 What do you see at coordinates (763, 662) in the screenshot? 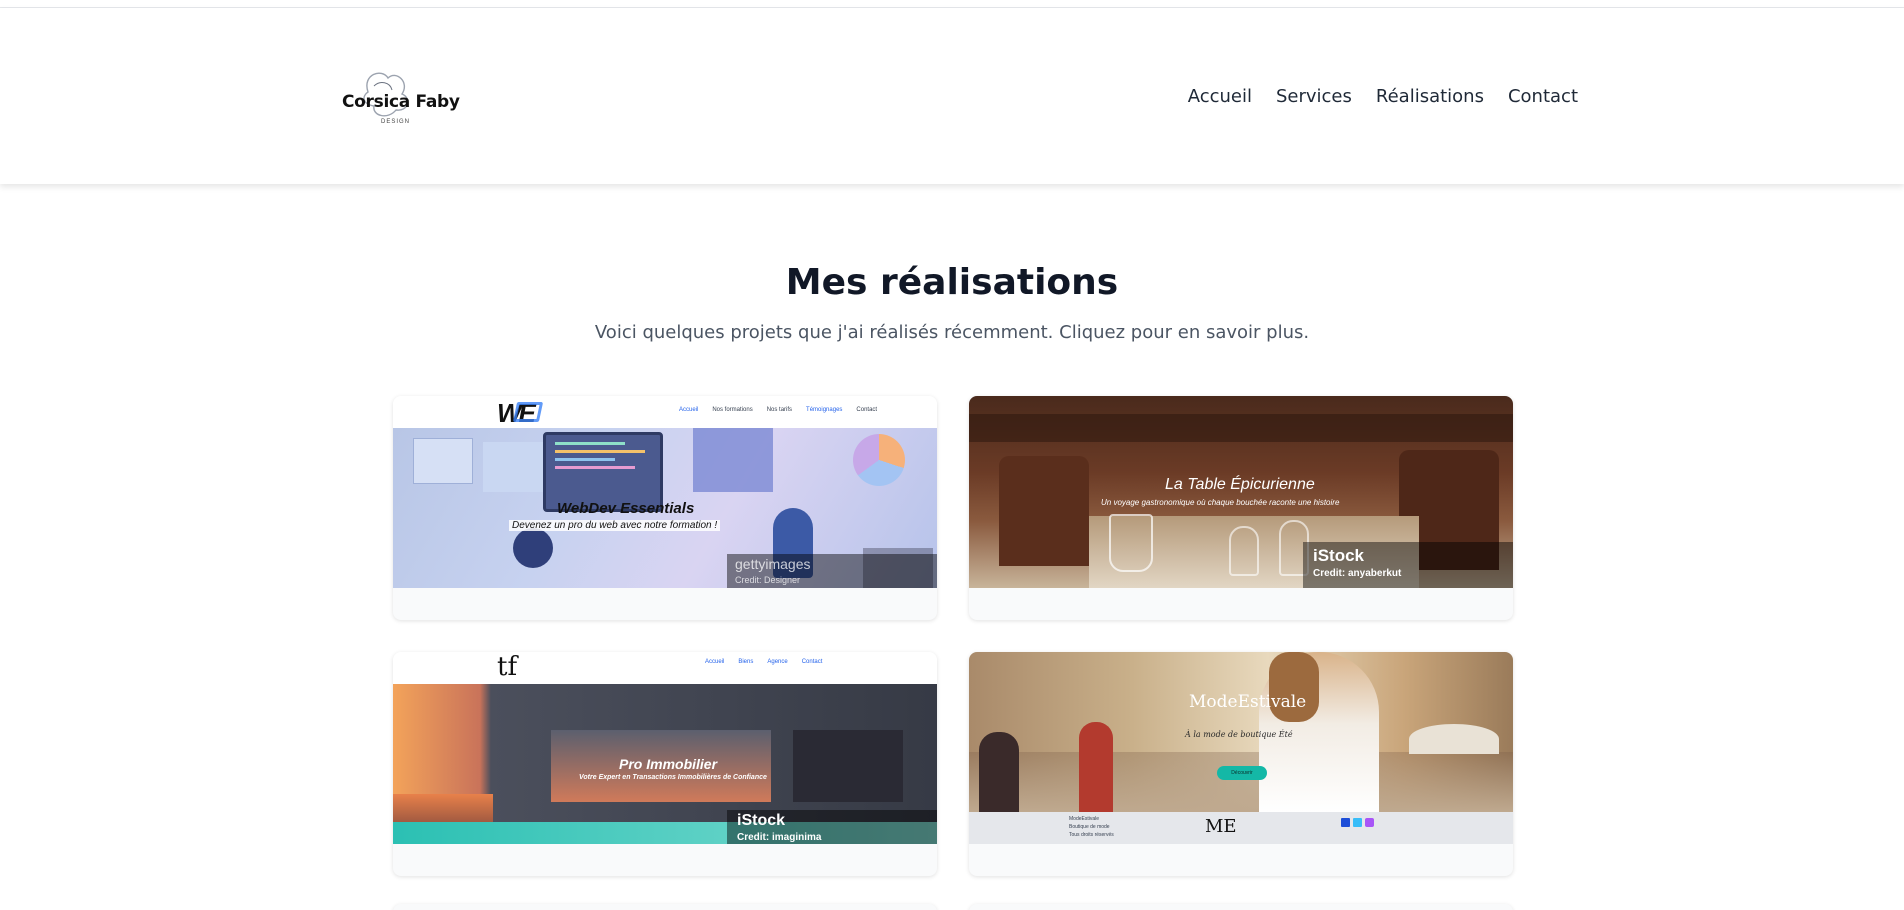
I see `project-nav-links: Accueil Biens Agence Contact` at bounding box center [763, 662].